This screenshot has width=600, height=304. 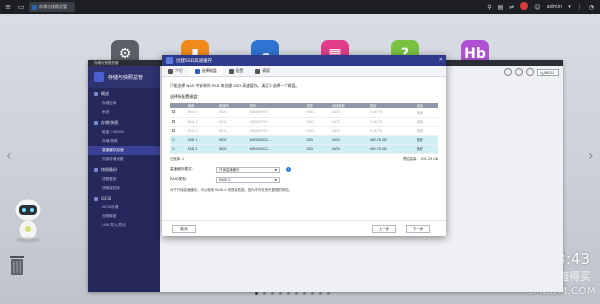 I want to click on sidebar-item: 存储空间, so click(x=124, y=103).